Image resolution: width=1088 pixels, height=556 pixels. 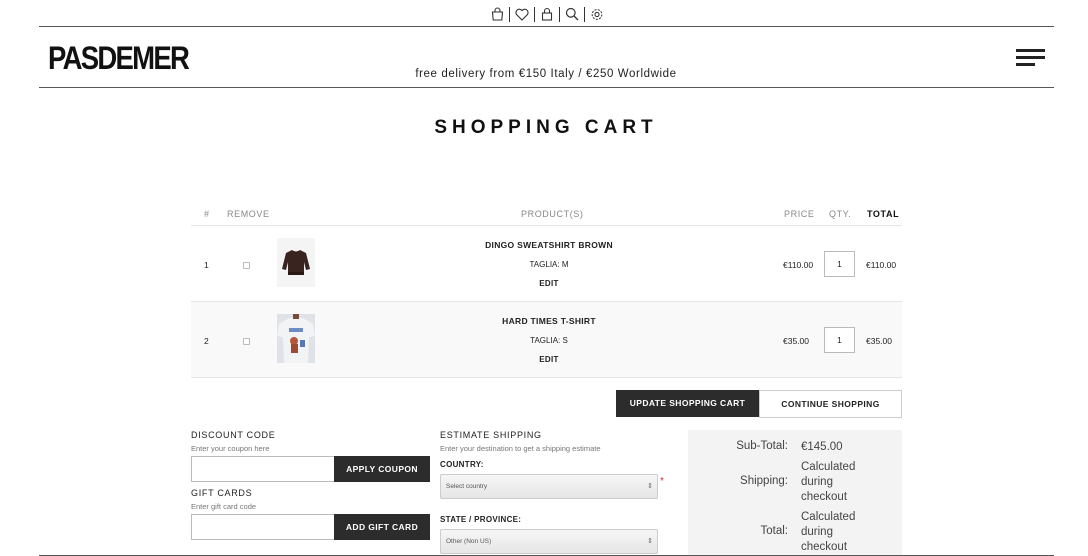 I want to click on subtotal-label: Sub-Total:, so click(x=762, y=446).